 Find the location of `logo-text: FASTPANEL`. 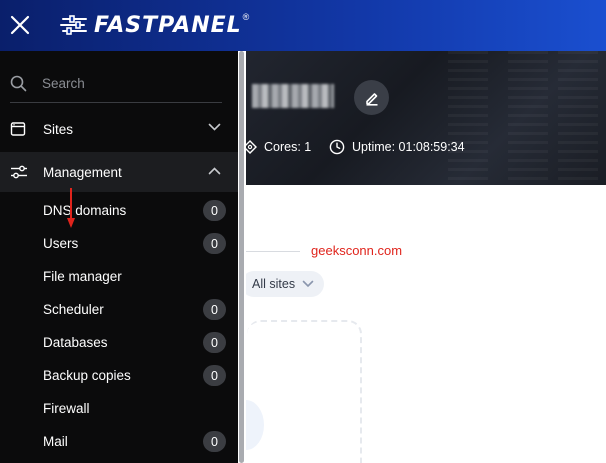

logo-text: FASTPANEL is located at coordinates (168, 25).